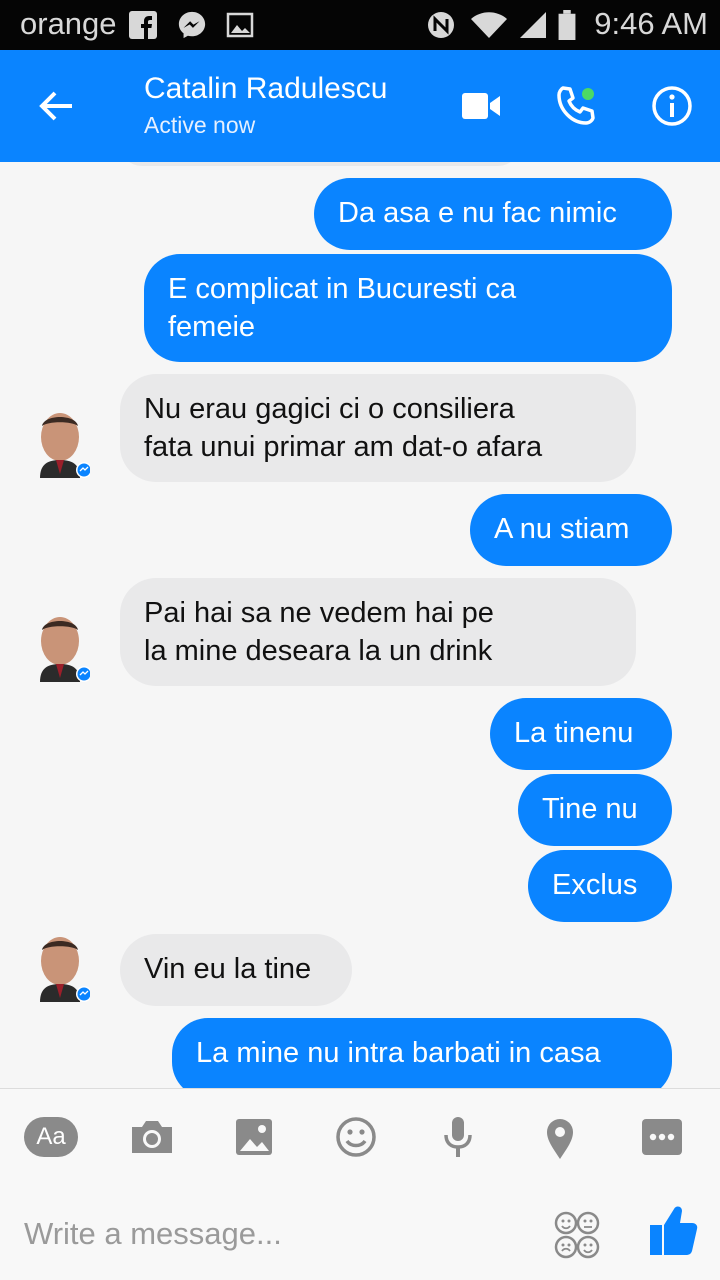 Image resolution: width=720 pixels, height=1280 pixels. What do you see at coordinates (192, 25) in the screenshot?
I see `messenger-icon` at bounding box center [192, 25].